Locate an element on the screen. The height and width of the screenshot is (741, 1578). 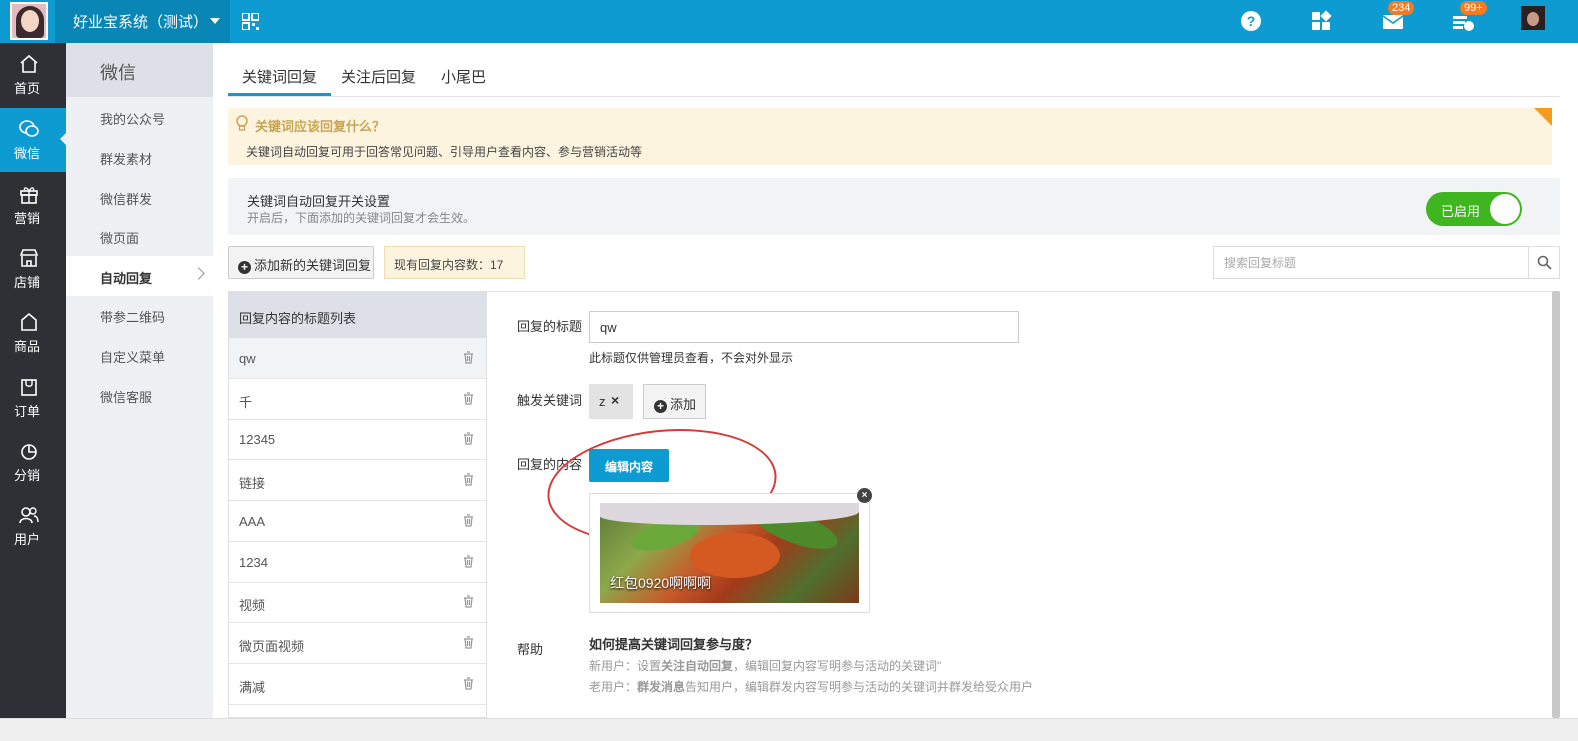
nav-item-home: 首页 is located at coordinates (33, 75).